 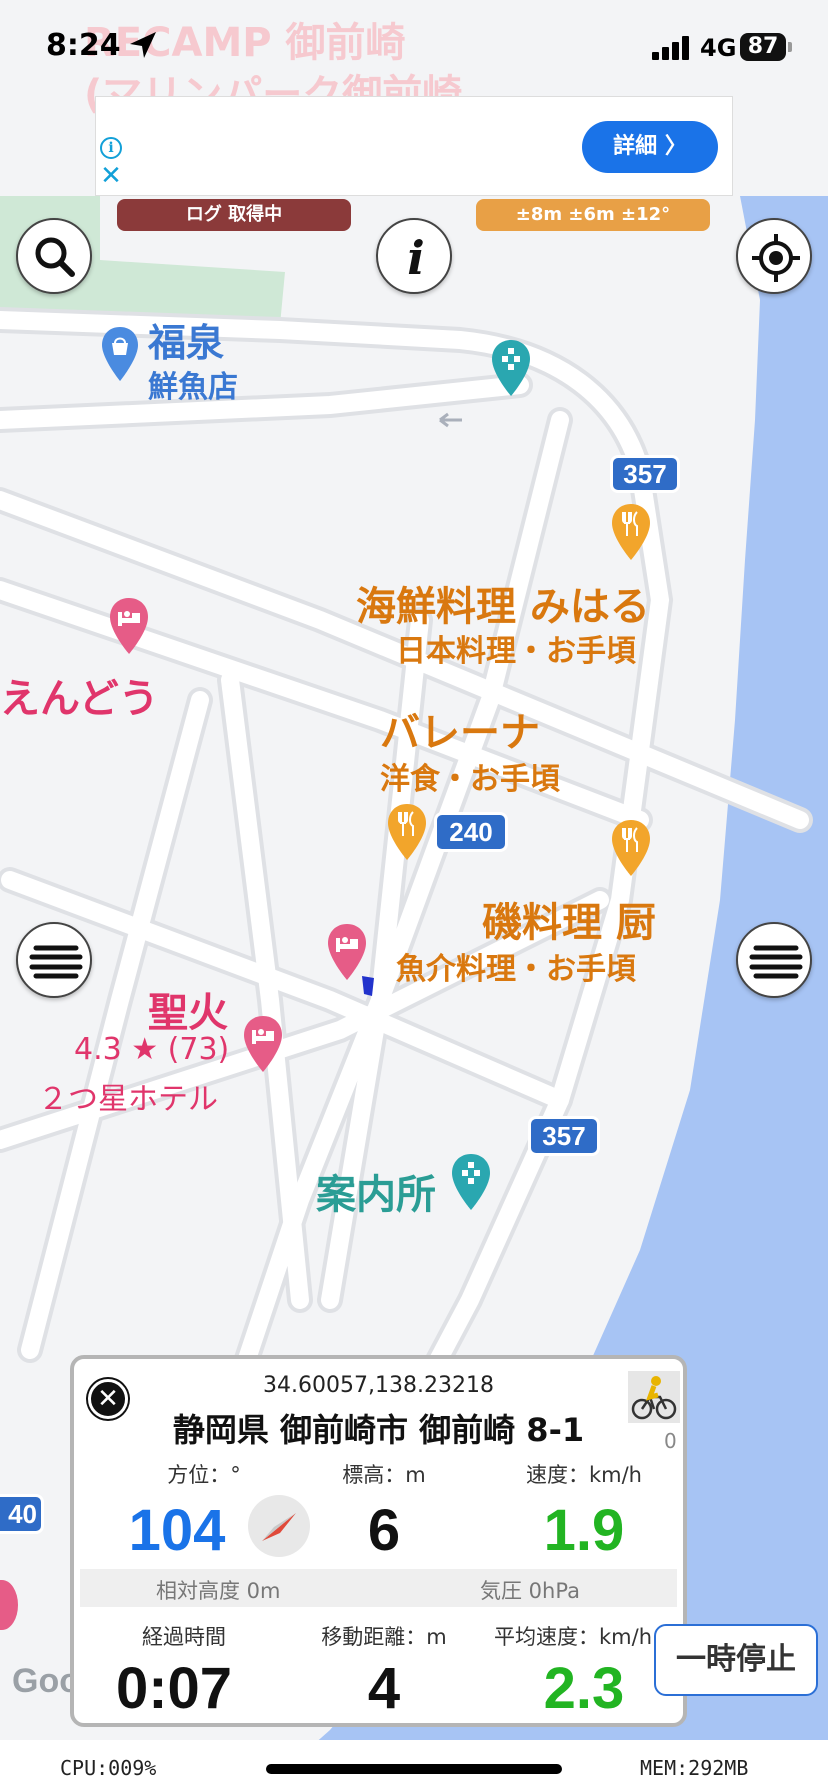 I want to click on crosshair-icon, so click(x=776, y=258).